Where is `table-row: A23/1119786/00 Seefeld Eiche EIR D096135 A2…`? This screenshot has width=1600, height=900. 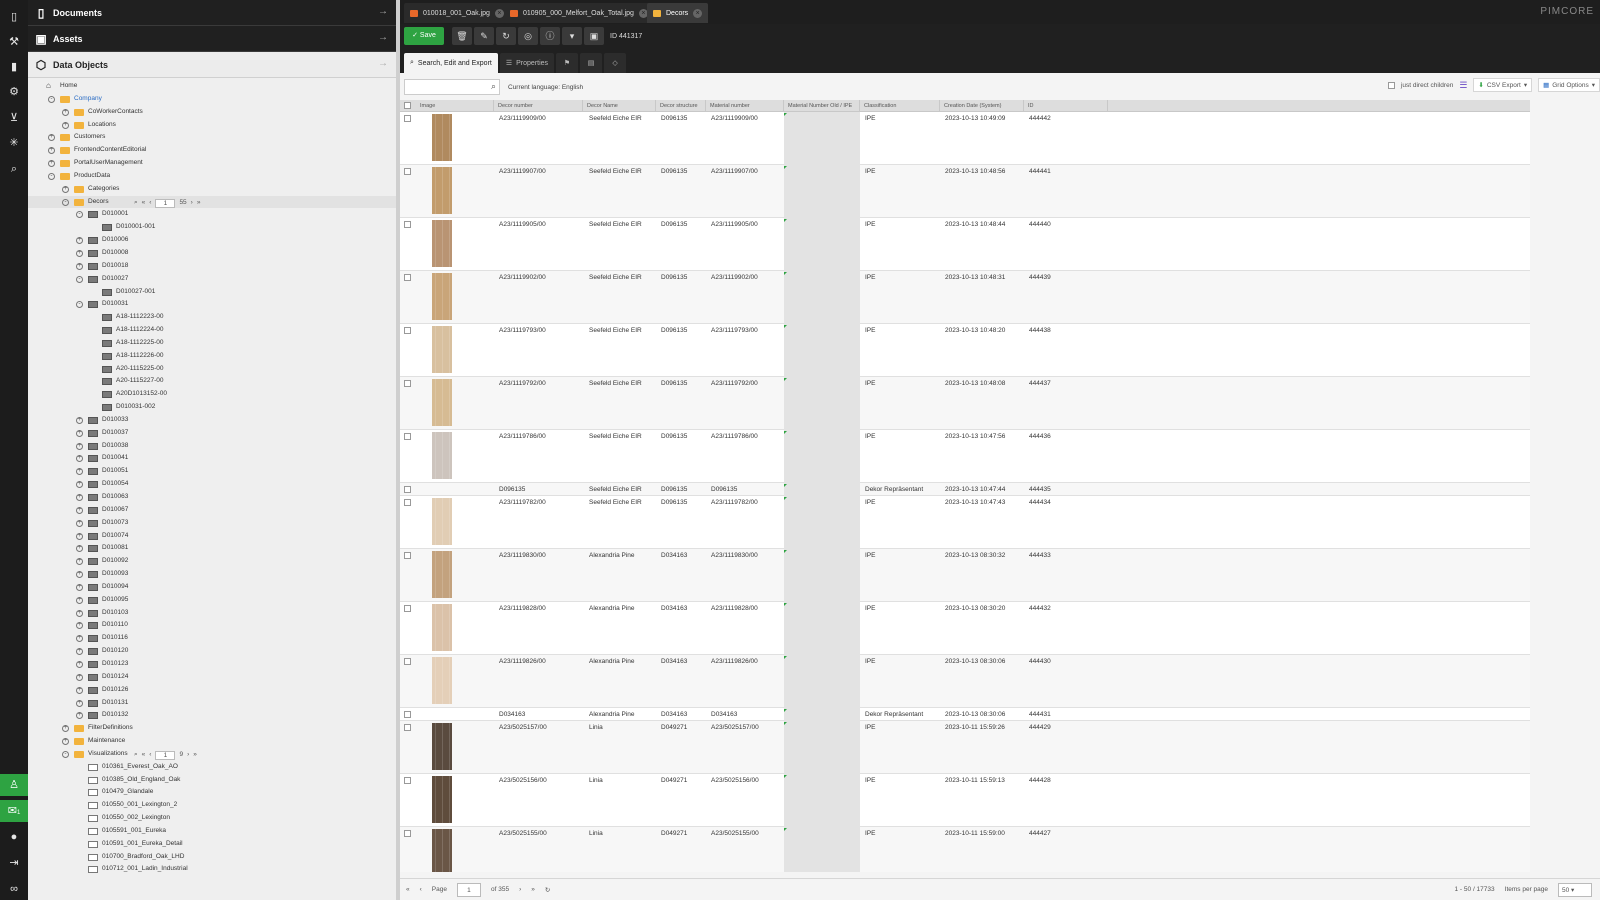
table-row: A23/1119786/00 Seefeld Eiche EIR D096135 A2… is located at coordinates (965, 456).